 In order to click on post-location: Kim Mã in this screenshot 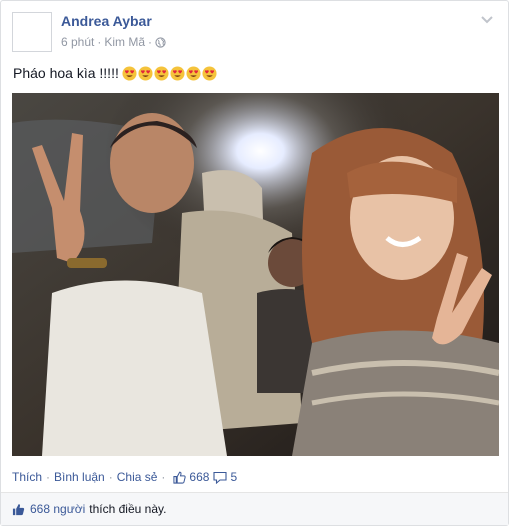, I will do `click(124, 42)`.